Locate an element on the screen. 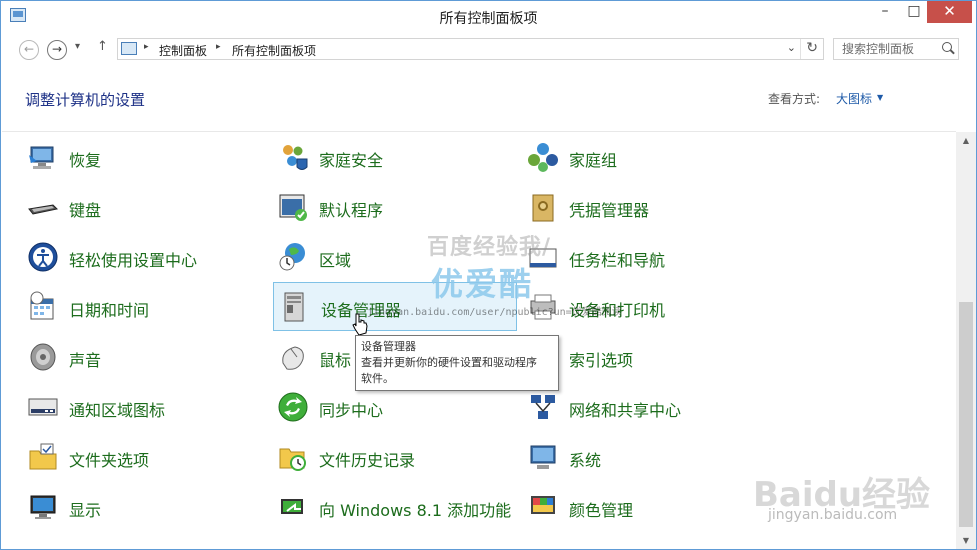 Image resolution: width=977 pixels, height=550 pixels. item-keyboard: 键盘 is located at coordinates (145, 207).